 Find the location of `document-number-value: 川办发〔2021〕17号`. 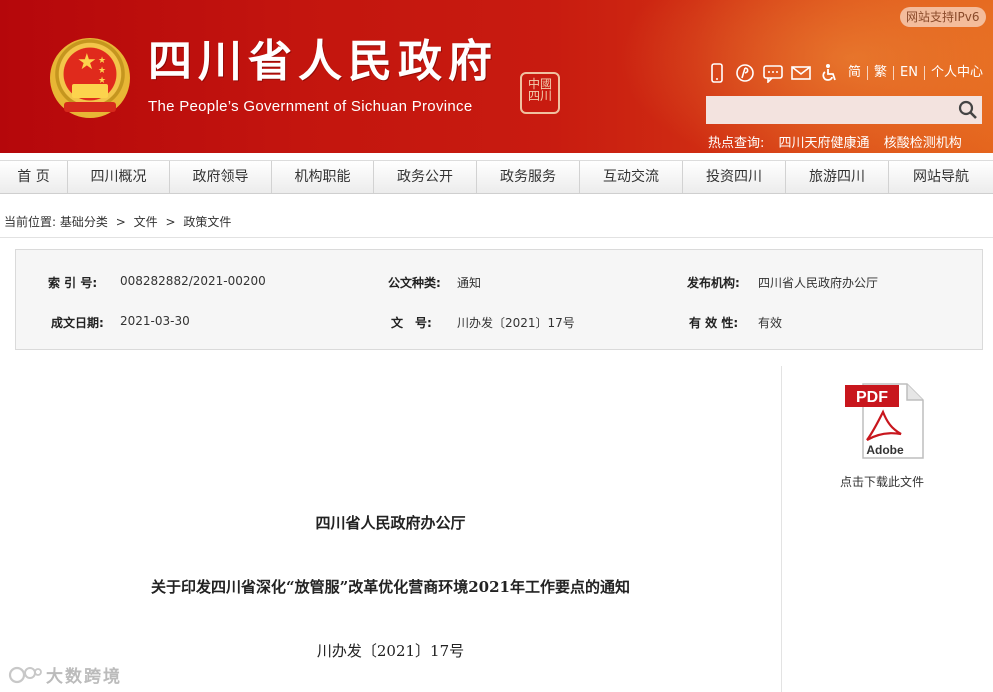

document-number-value: 川办发〔2021〕17号 is located at coordinates (516, 323).